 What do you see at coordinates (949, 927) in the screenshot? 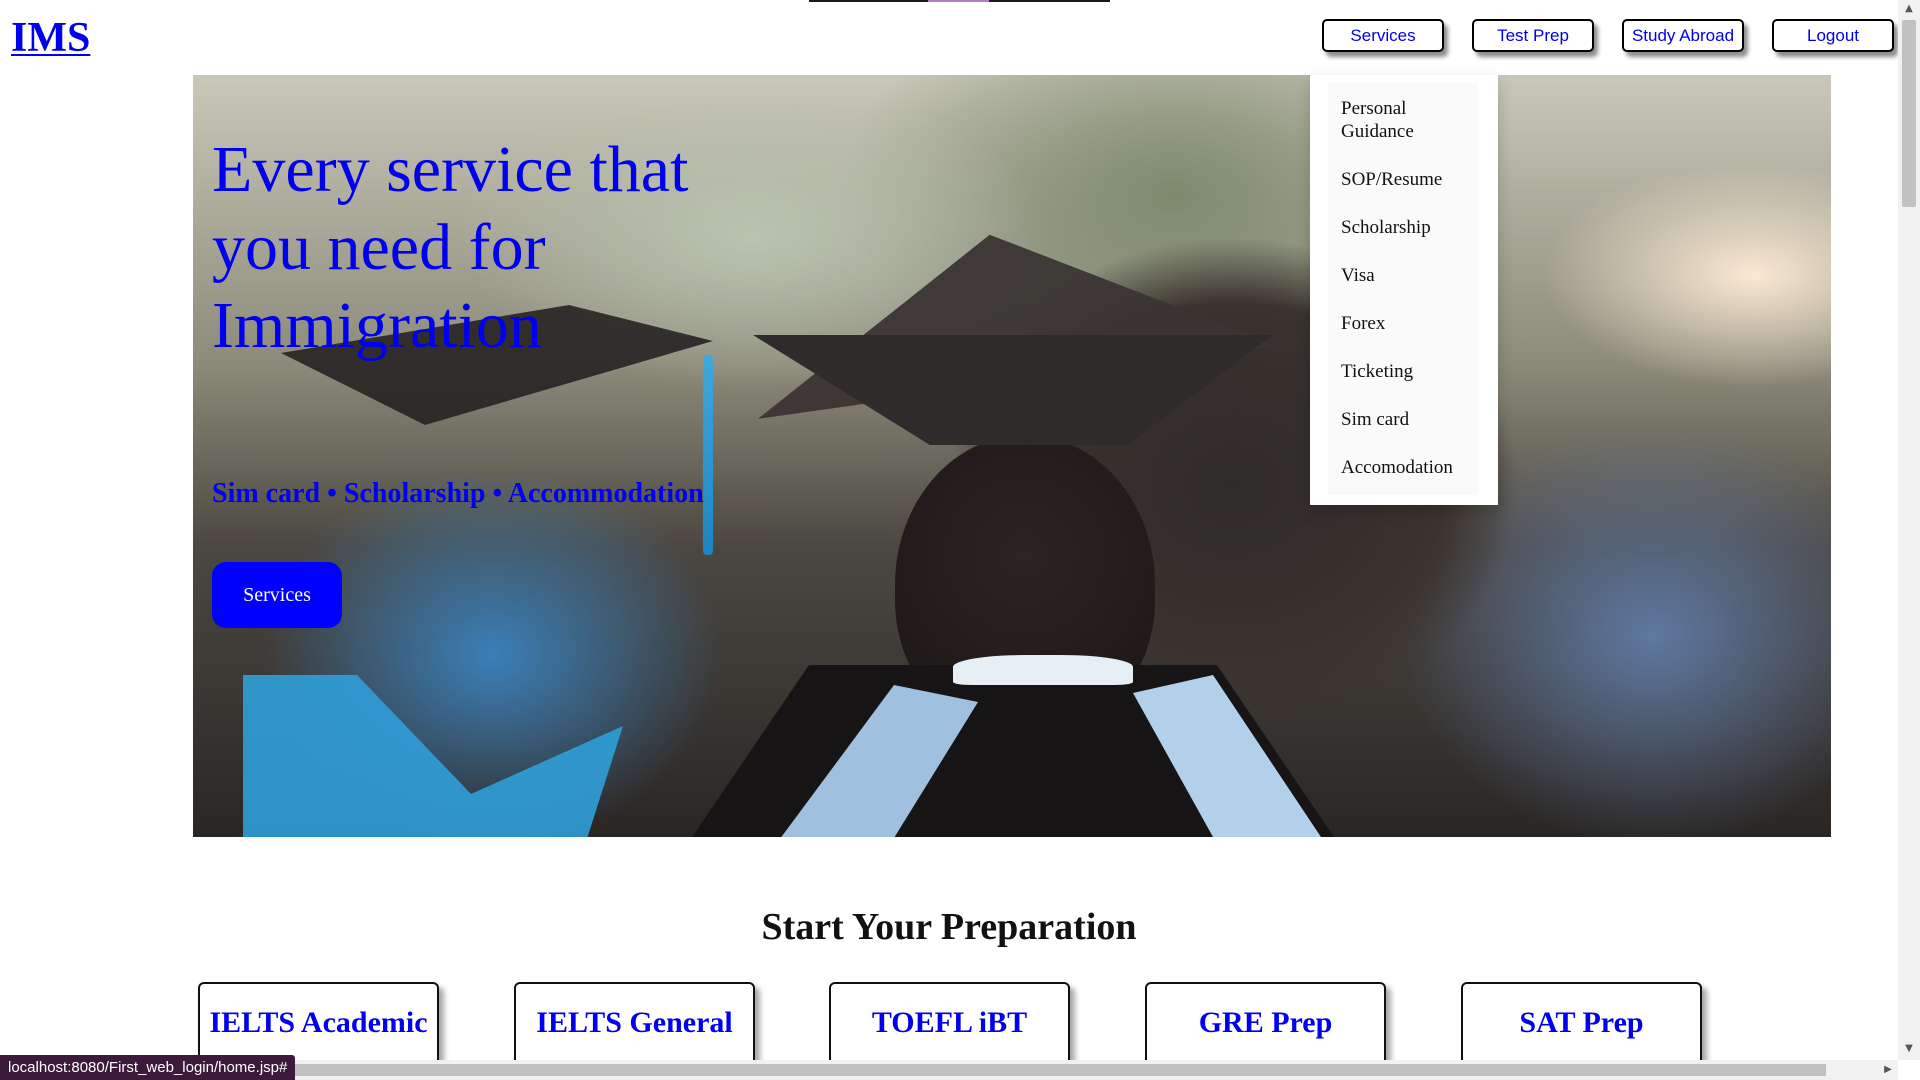
I see `prep-section-title: Start Your Preparation` at bounding box center [949, 927].